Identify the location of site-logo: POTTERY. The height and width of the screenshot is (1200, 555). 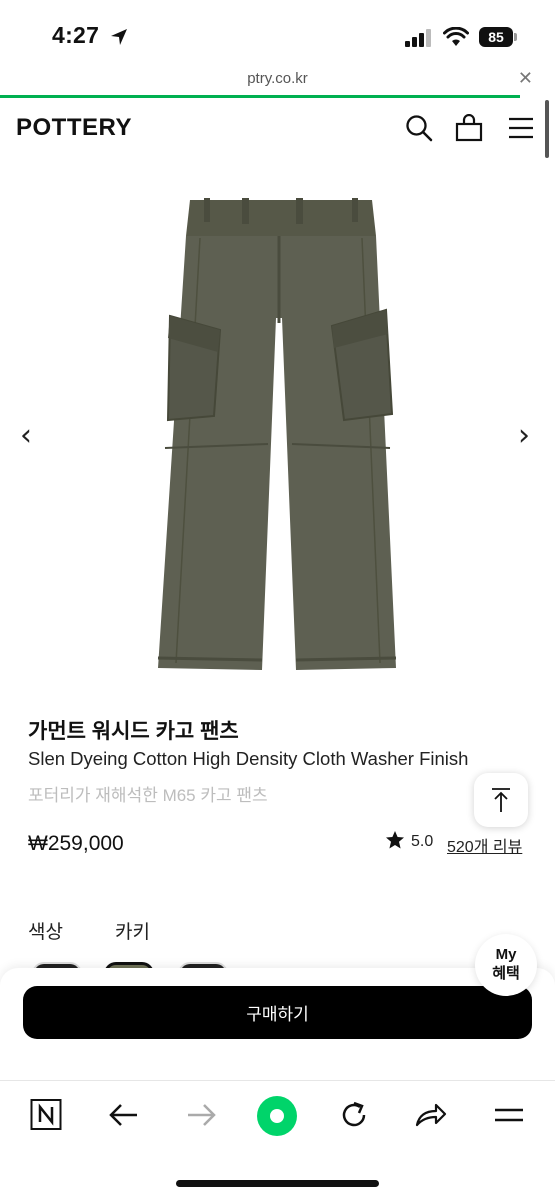
(74, 128).